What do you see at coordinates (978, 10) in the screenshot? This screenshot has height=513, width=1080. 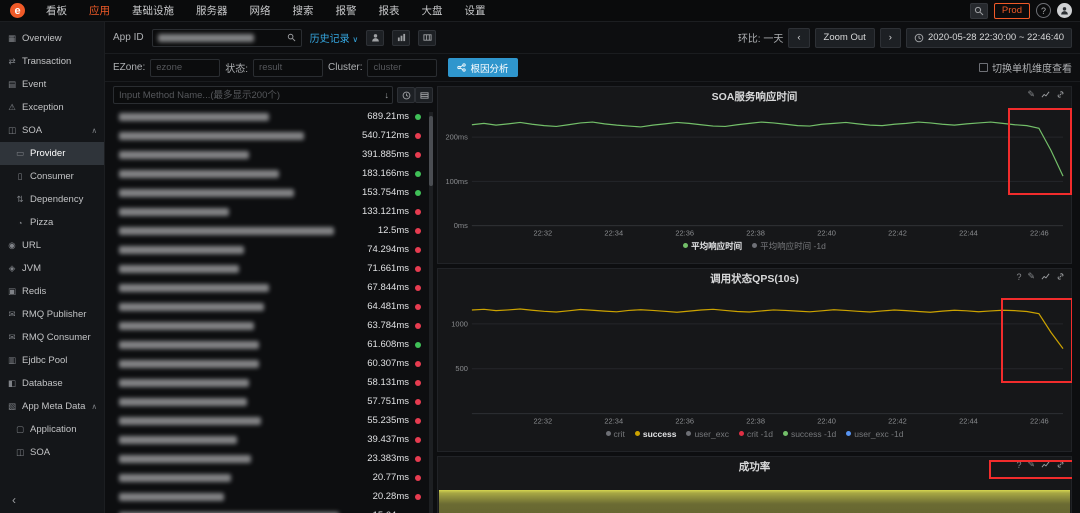 I see `search-button` at bounding box center [978, 10].